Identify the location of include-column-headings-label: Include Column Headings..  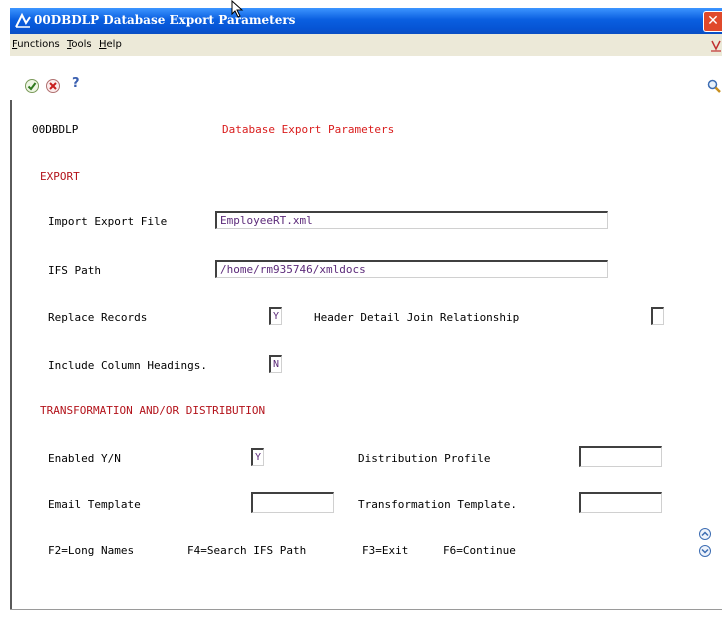
(127, 365).